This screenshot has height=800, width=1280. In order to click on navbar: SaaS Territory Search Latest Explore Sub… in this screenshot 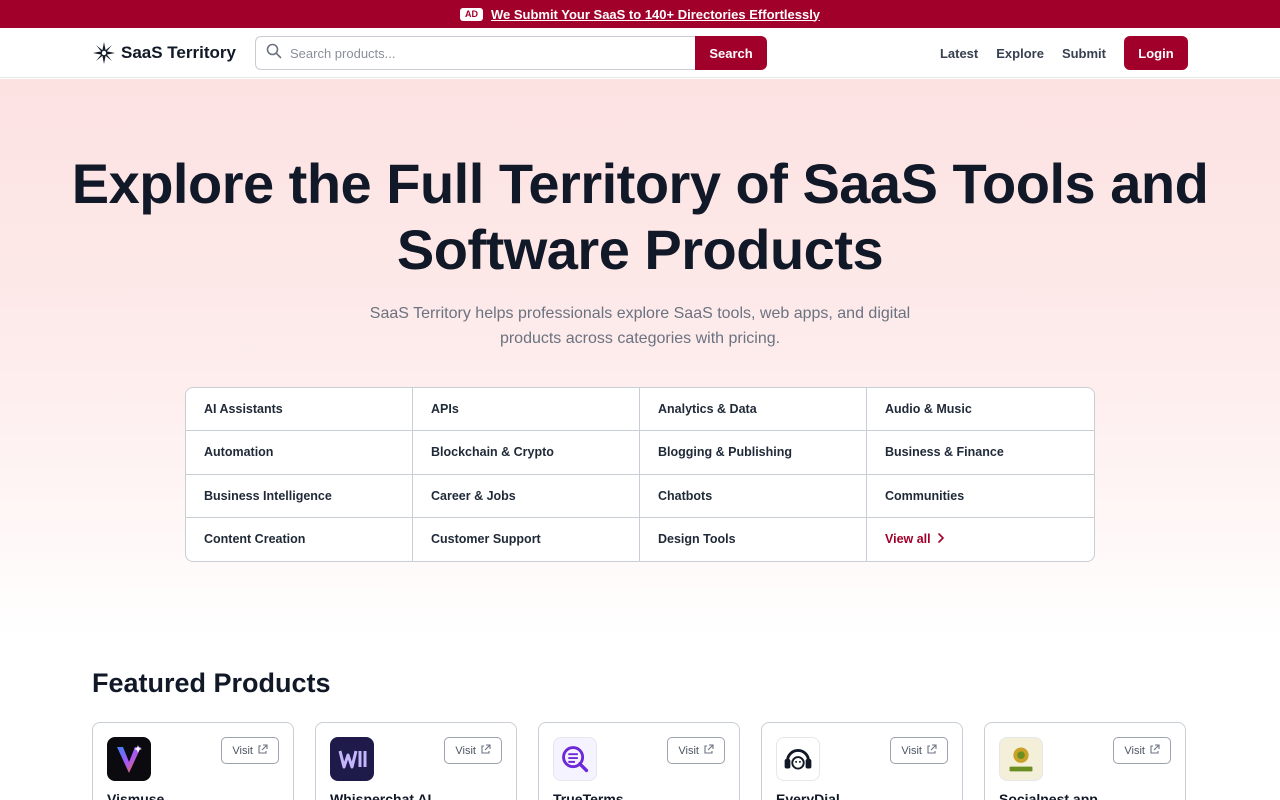, I will do `click(640, 53)`.